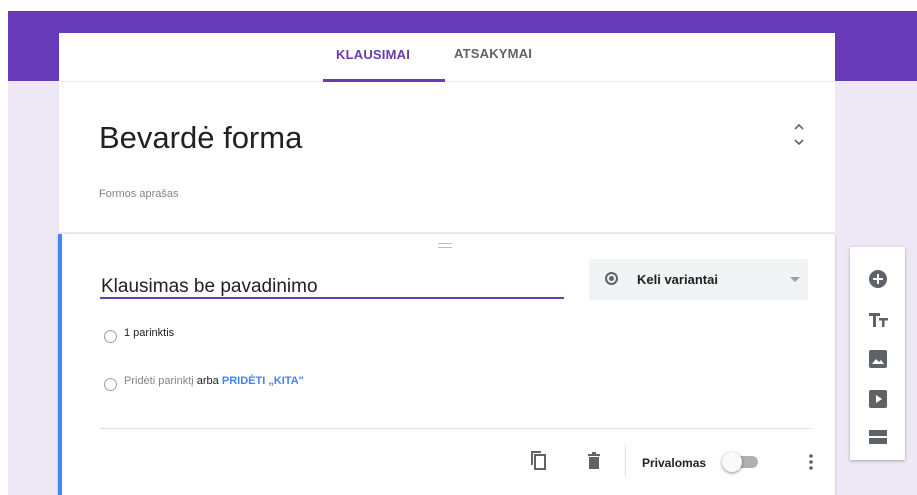 The image size is (917, 495). Describe the element at coordinates (677, 279) in the screenshot. I see `question-type-label: Keli variantai` at that location.